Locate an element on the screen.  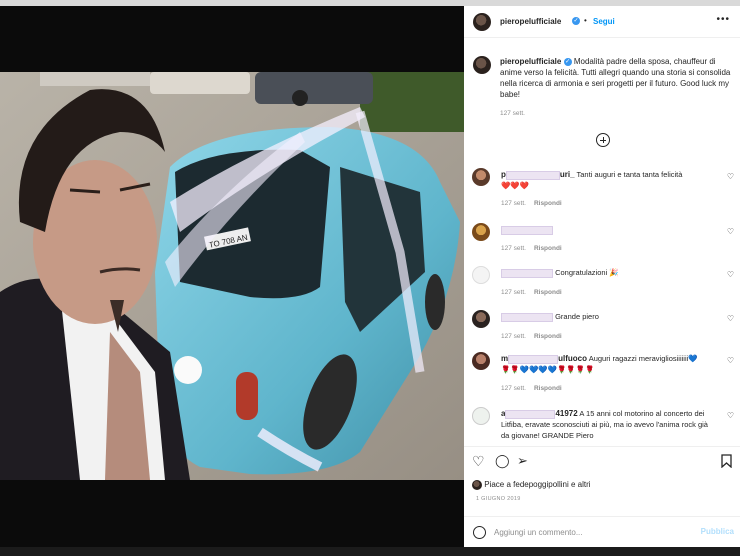
add-comment-bar: Pubblica is located at coordinates (602, 531).